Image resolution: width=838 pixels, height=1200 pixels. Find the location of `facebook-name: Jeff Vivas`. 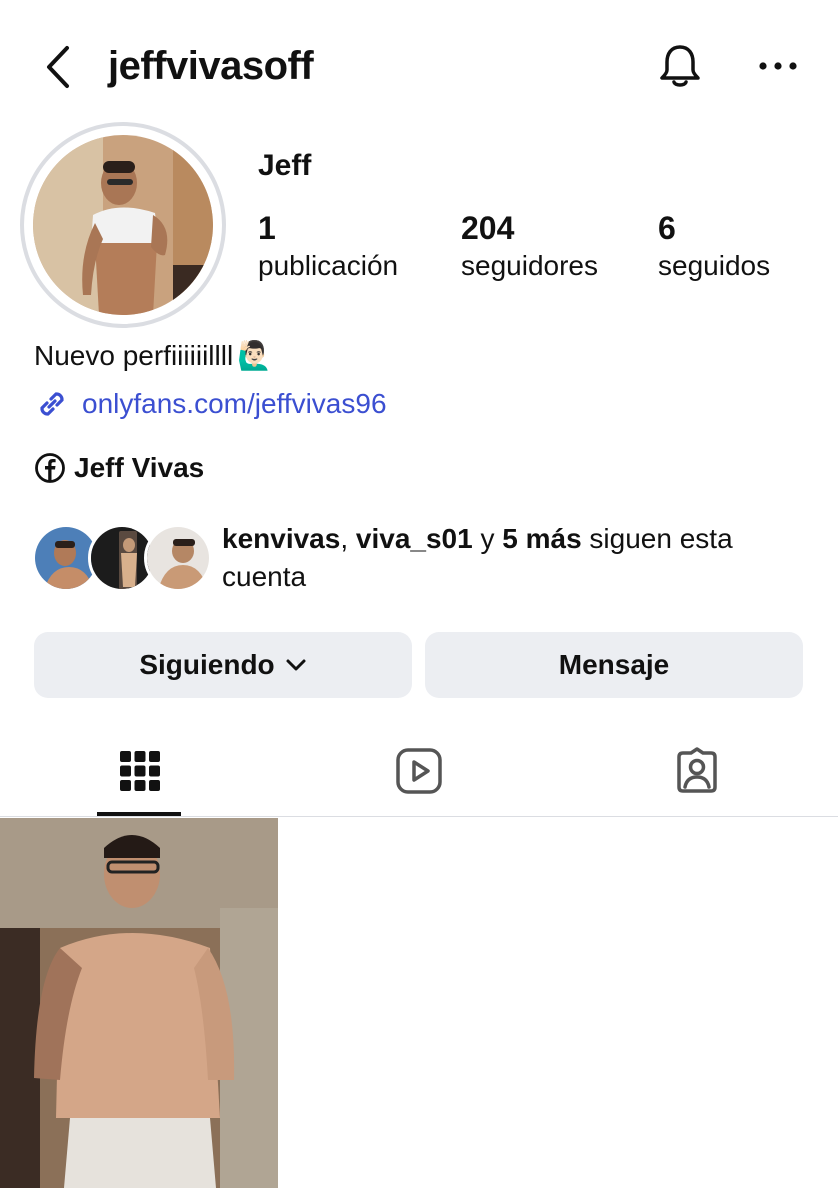

facebook-name: Jeff Vivas is located at coordinates (139, 467).